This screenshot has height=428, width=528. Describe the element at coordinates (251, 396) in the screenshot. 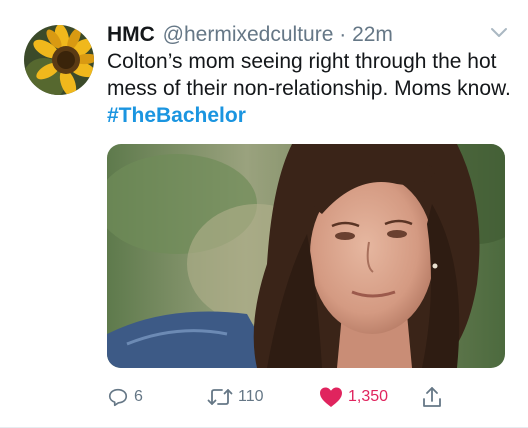

I see `retweet-count: 110` at that location.